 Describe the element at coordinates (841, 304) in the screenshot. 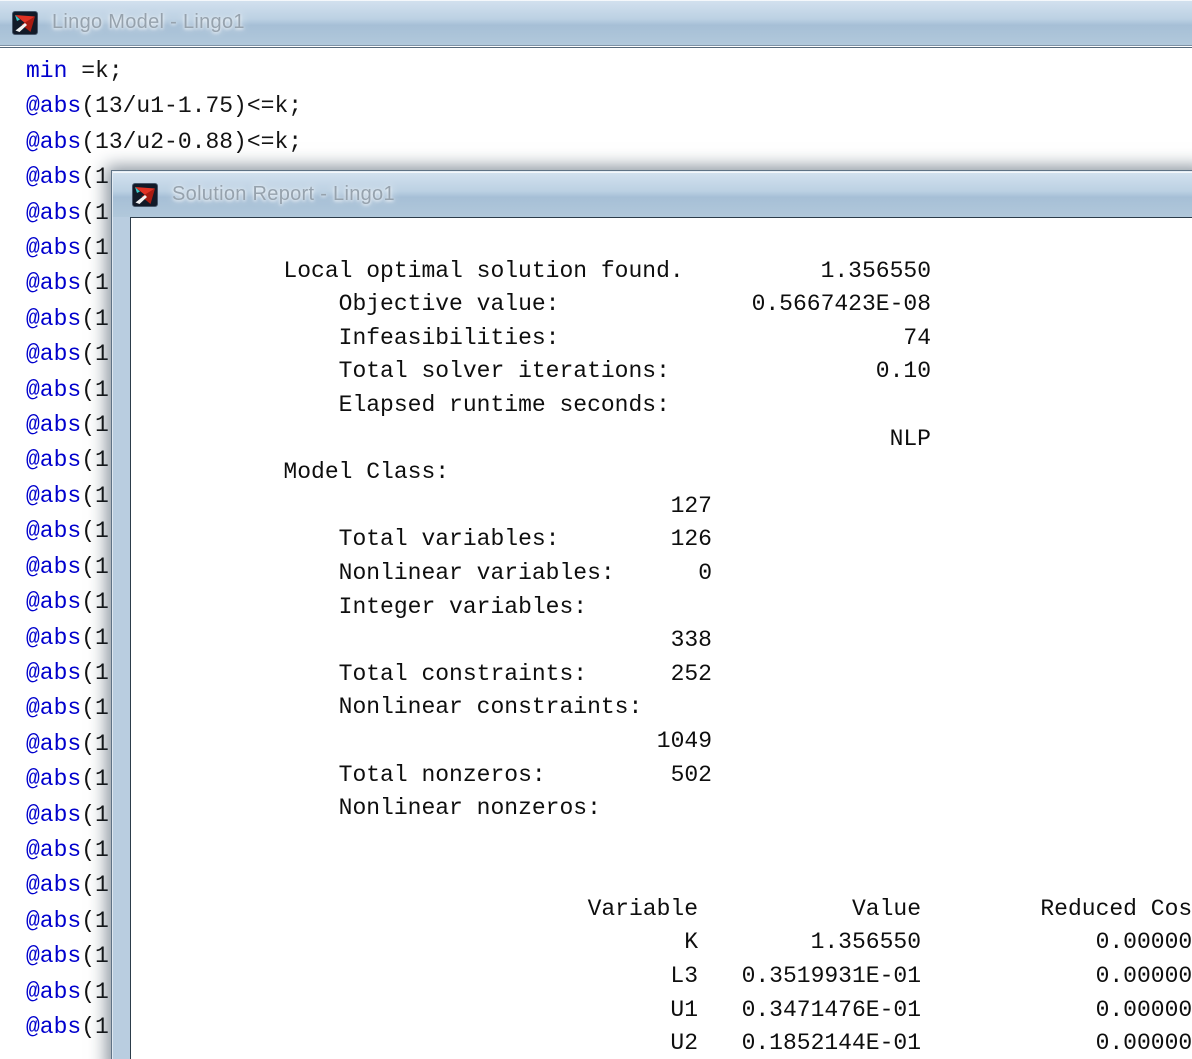

I see `stat-value: 0.5667423E-08` at that location.